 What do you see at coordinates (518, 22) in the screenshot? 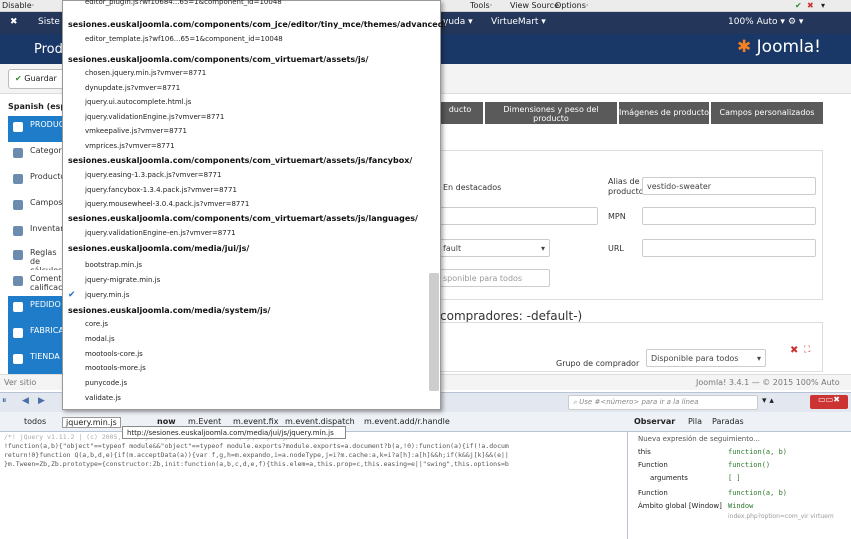
I see `nav-virtuemart: VirtueMart ▾` at bounding box center [518, 22].